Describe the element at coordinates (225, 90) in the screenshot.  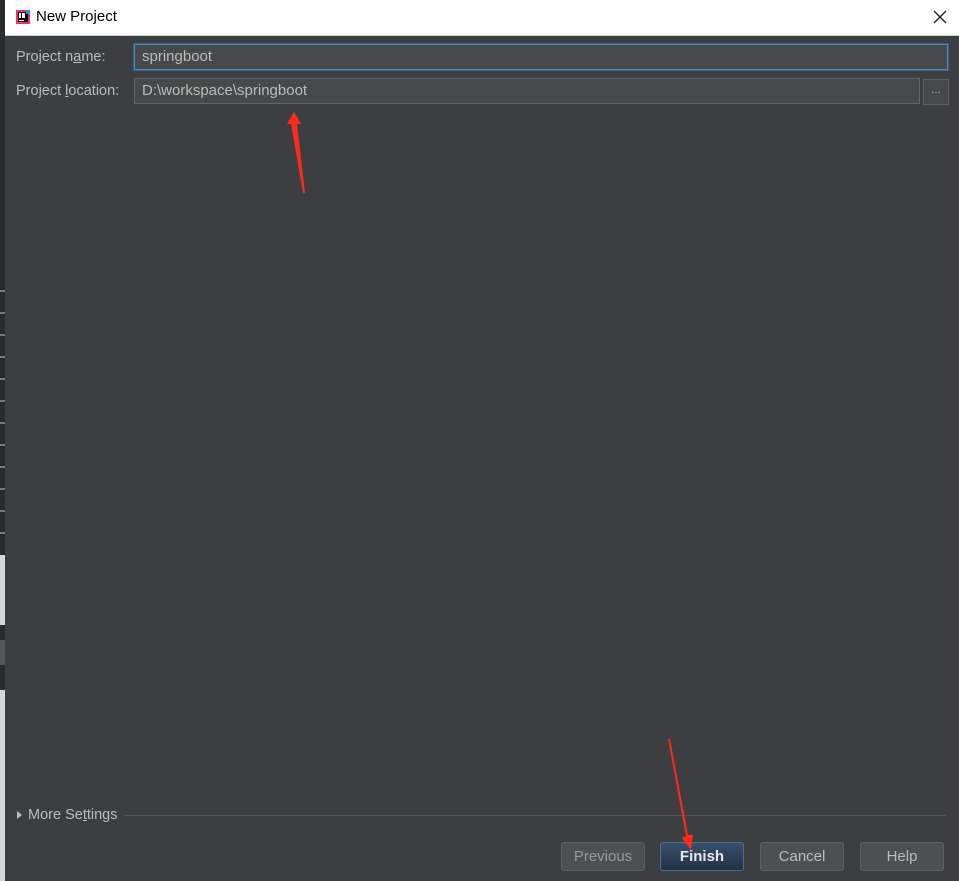
I see `project-location-value: D:\workspace\springboot` at that location.